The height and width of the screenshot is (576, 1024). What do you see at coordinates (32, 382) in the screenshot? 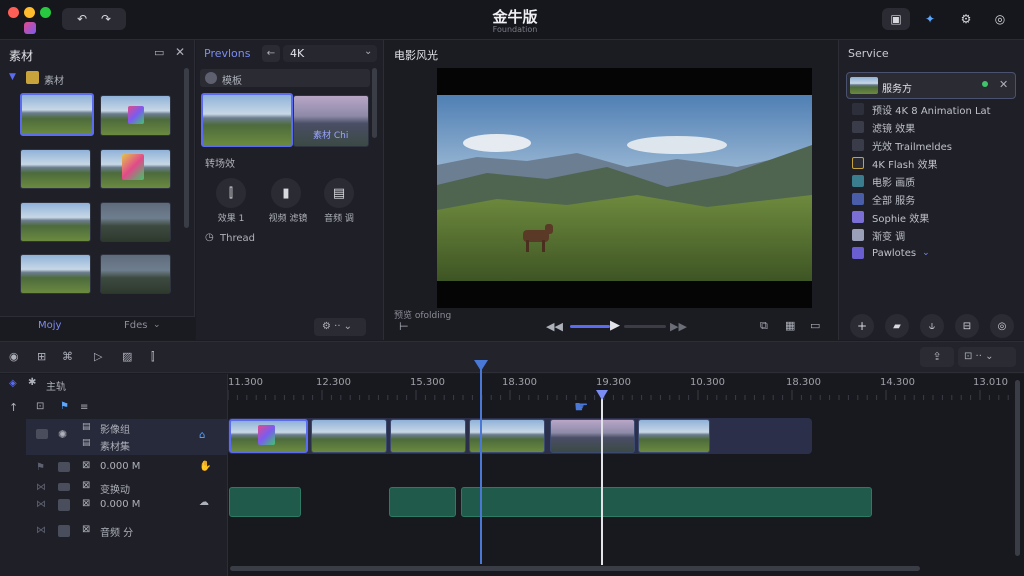
I see `track-tool-icon: ✱` at bounding box center [32, 382].